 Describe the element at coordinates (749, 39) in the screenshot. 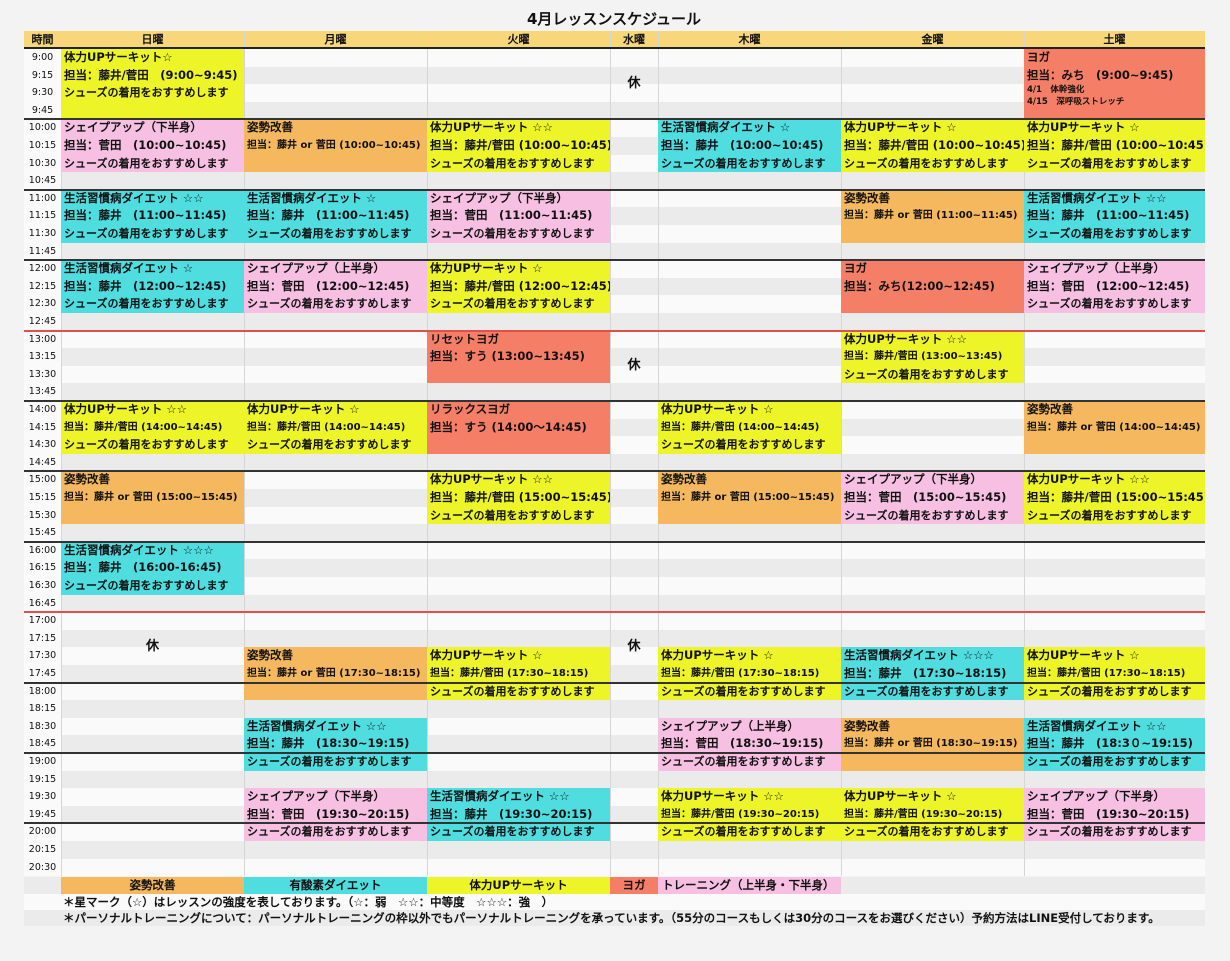

I see `day-header: 木曜` at that location.